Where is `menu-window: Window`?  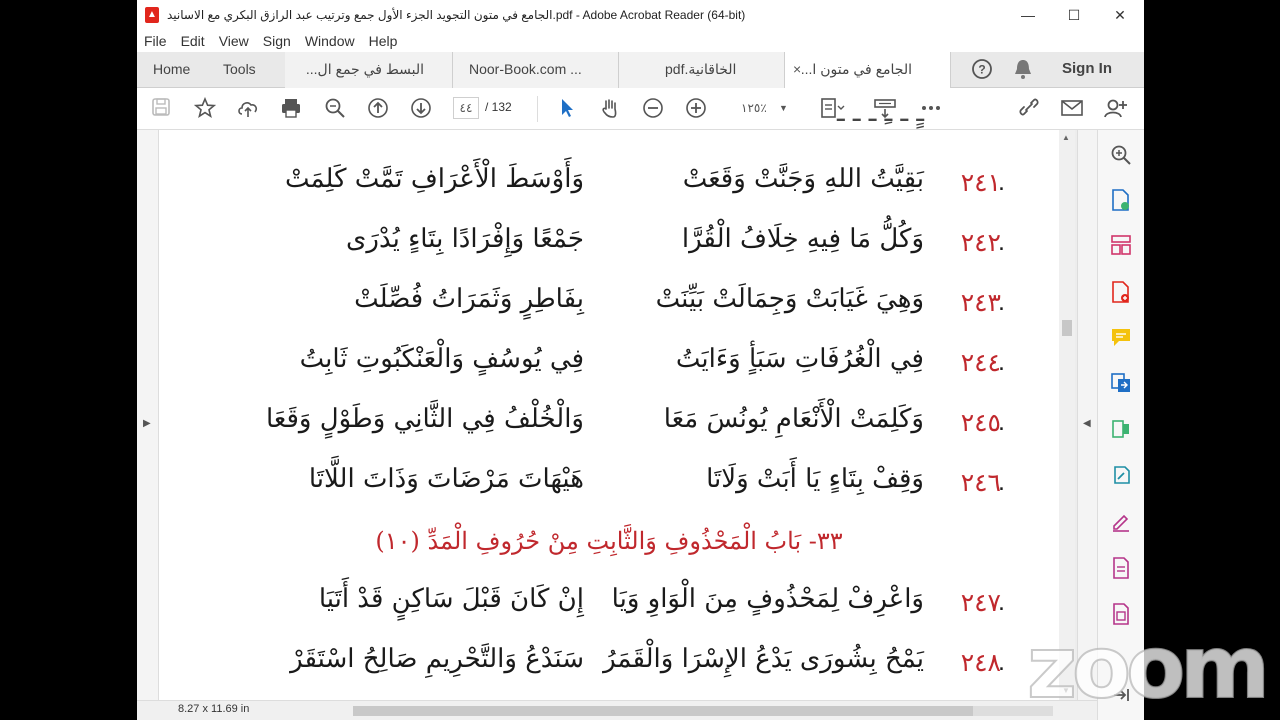
menu-window: Window is located at coordinates (330, 41).